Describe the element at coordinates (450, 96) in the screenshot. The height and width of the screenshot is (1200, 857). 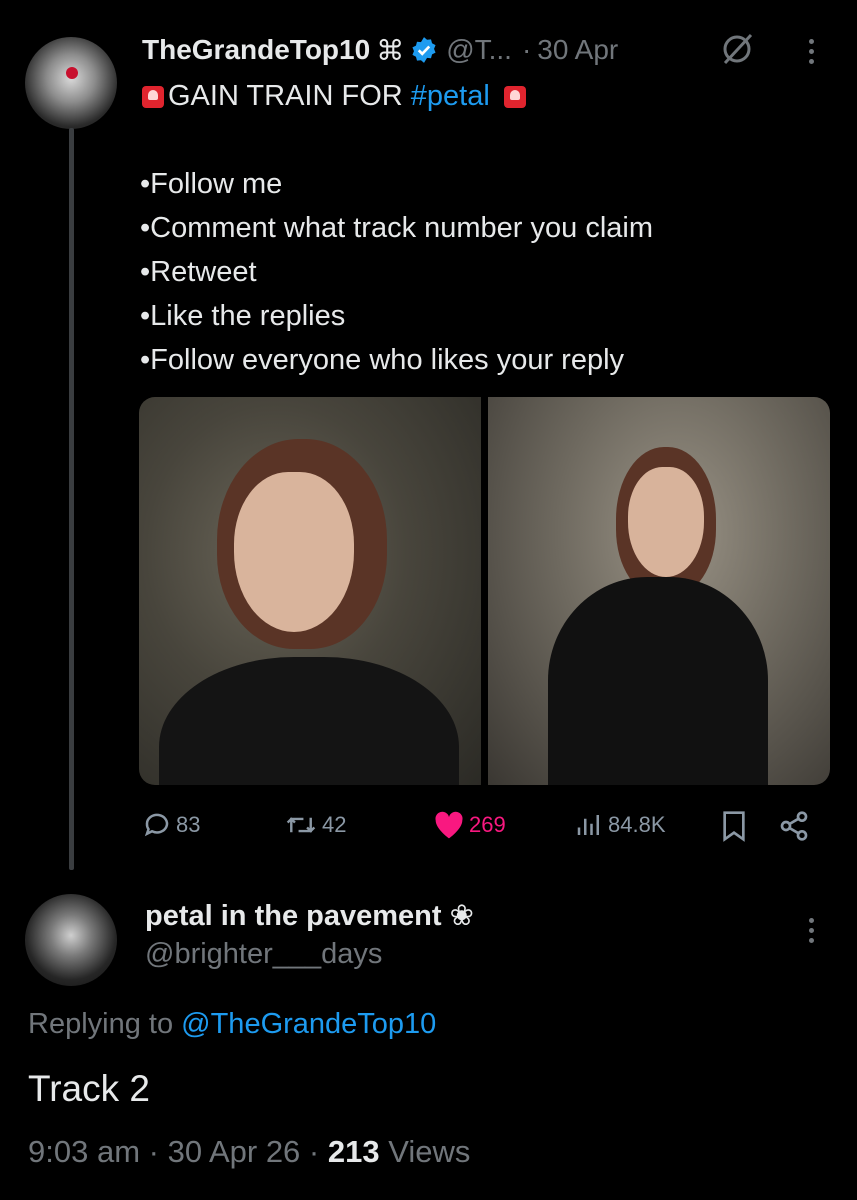
I see `hashtag-link: #petal` at that location.